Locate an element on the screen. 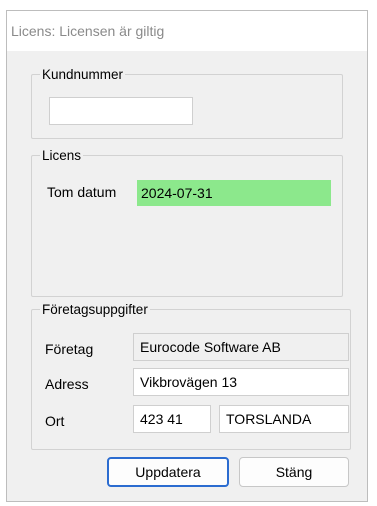 This screenshot has height=506, width=377. address-label: Adress is located at coordinates (67, 384).